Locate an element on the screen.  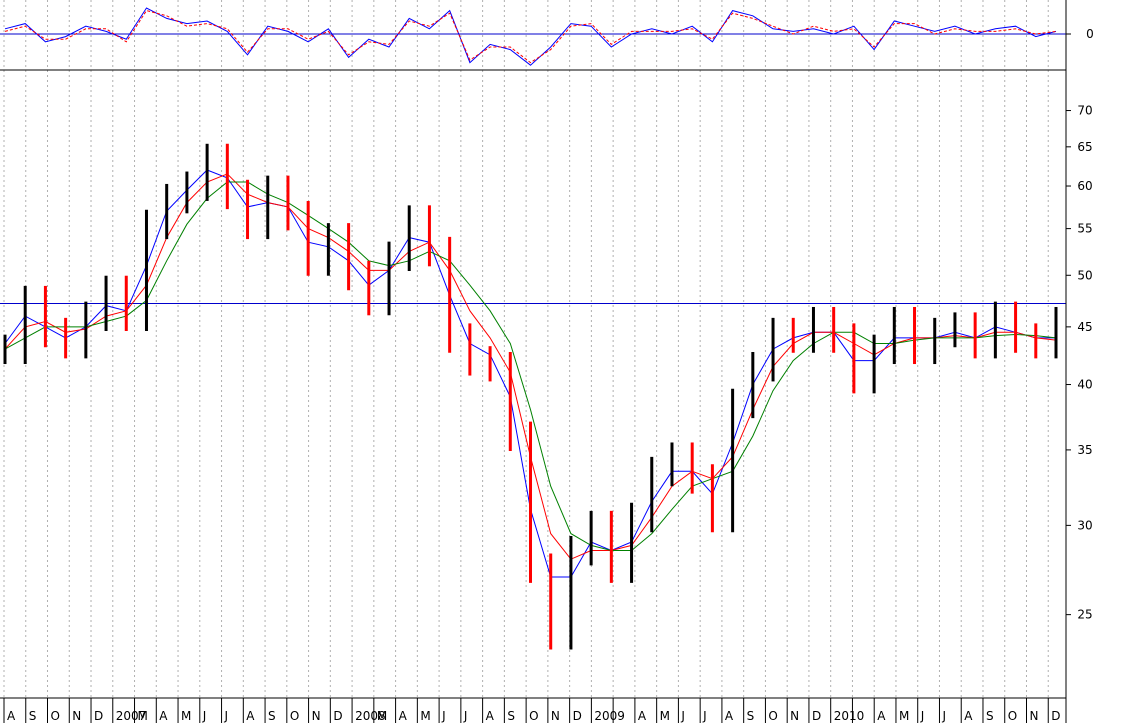
oscillator-y-tick-label: 0 is located at coordinates (1090, 34).